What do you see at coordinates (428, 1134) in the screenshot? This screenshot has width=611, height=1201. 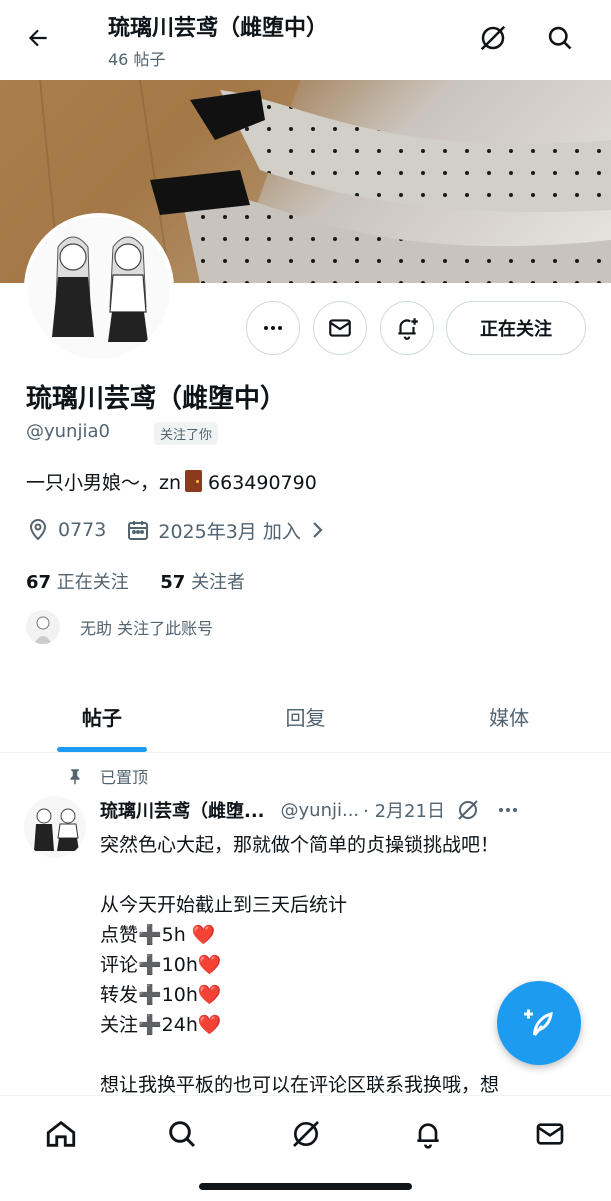 I see `notifications-bell-icon` at bounding box center [428, 1134].